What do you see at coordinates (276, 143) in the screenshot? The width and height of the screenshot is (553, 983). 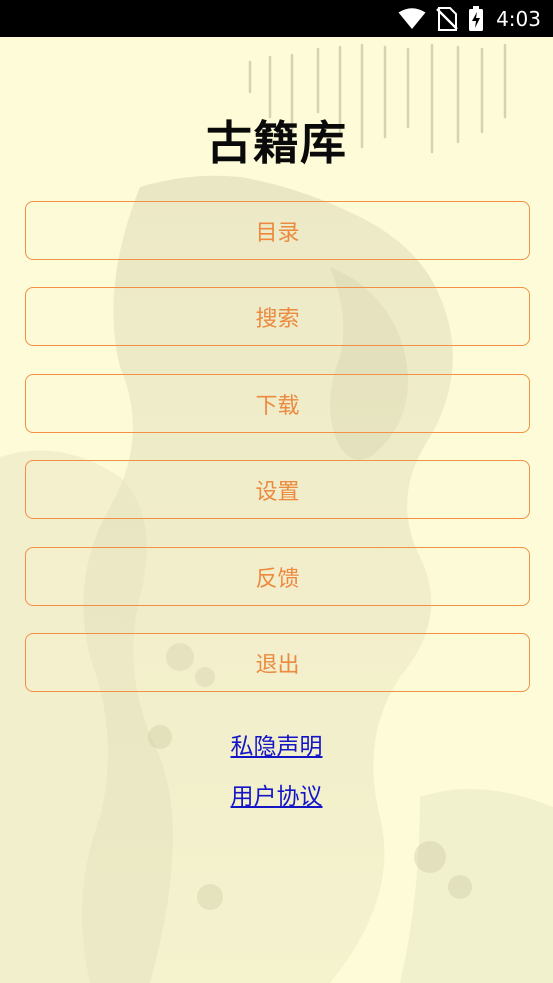 I see `app-title: 古籍库` at bounding box center [276, 143].